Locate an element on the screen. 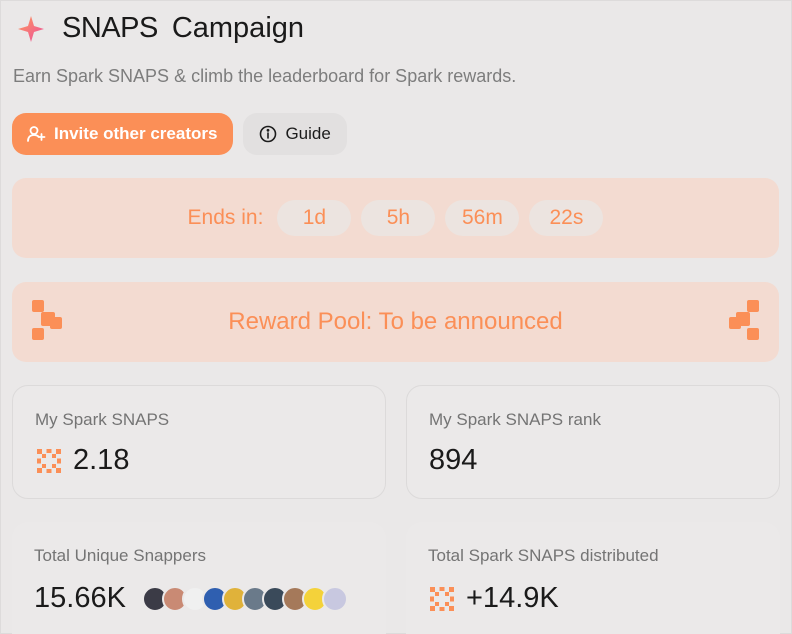 The width and height of the screenshot is (792, 634). my-snaps-value-row: 2.18 is located at coordinates (82, 460).